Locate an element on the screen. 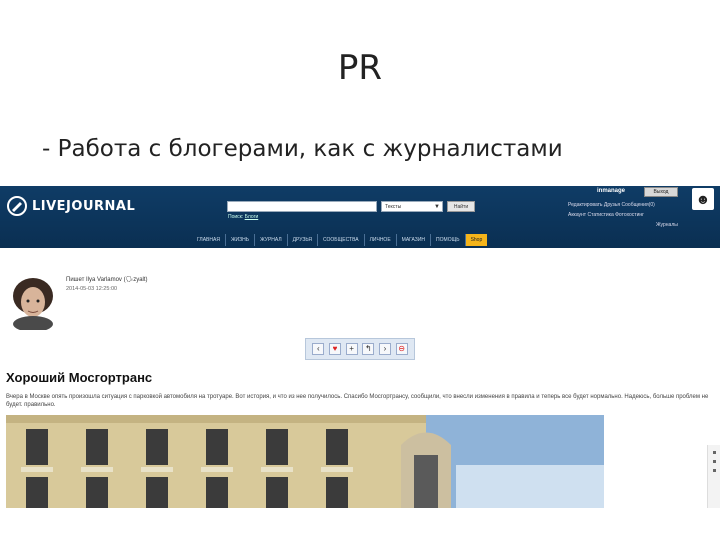 This screenshot has width=720, height=540. nav-item-shop: Shop is located at coordinates (476, 240).